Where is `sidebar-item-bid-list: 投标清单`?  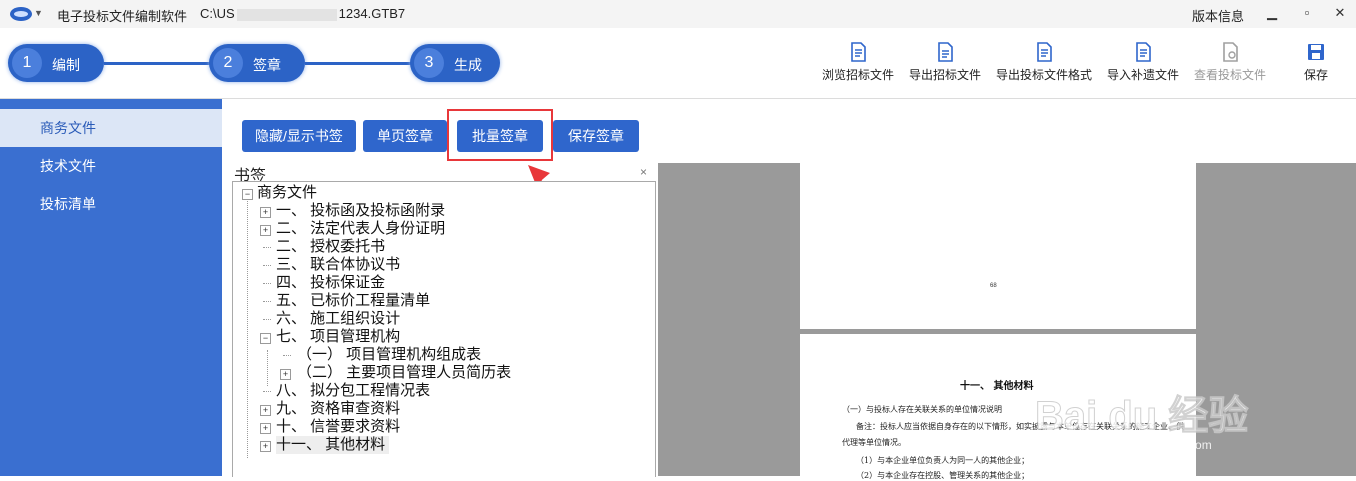 sidebar-item-bid-list: 投标清单 is located at coordinates (111, 204).